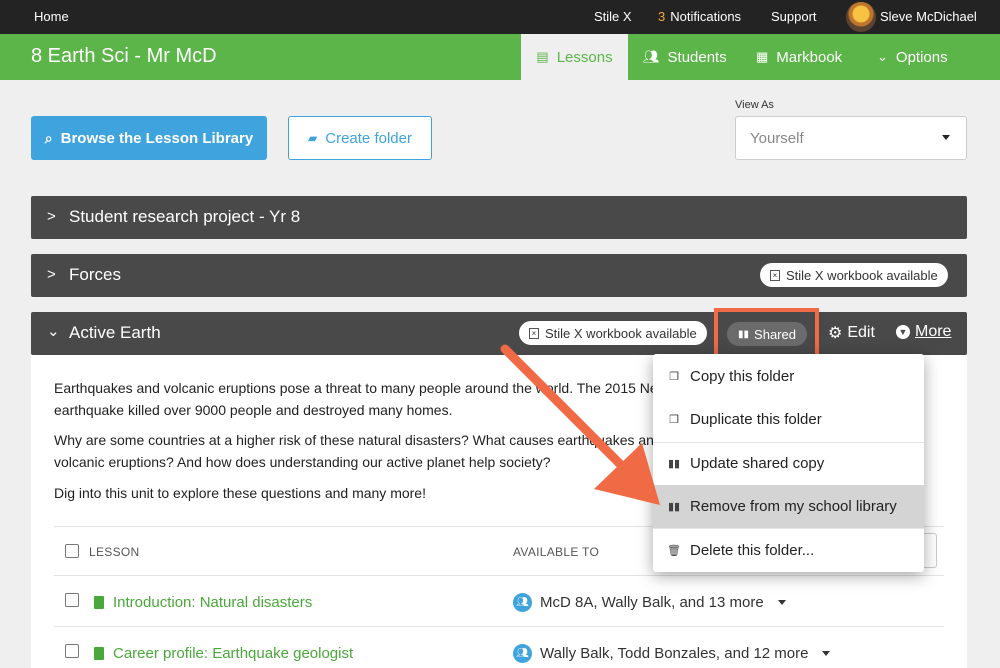 This screenshot has width=1000, height=668. I want to click on view-as-select: Yourself, so click(851, 138).